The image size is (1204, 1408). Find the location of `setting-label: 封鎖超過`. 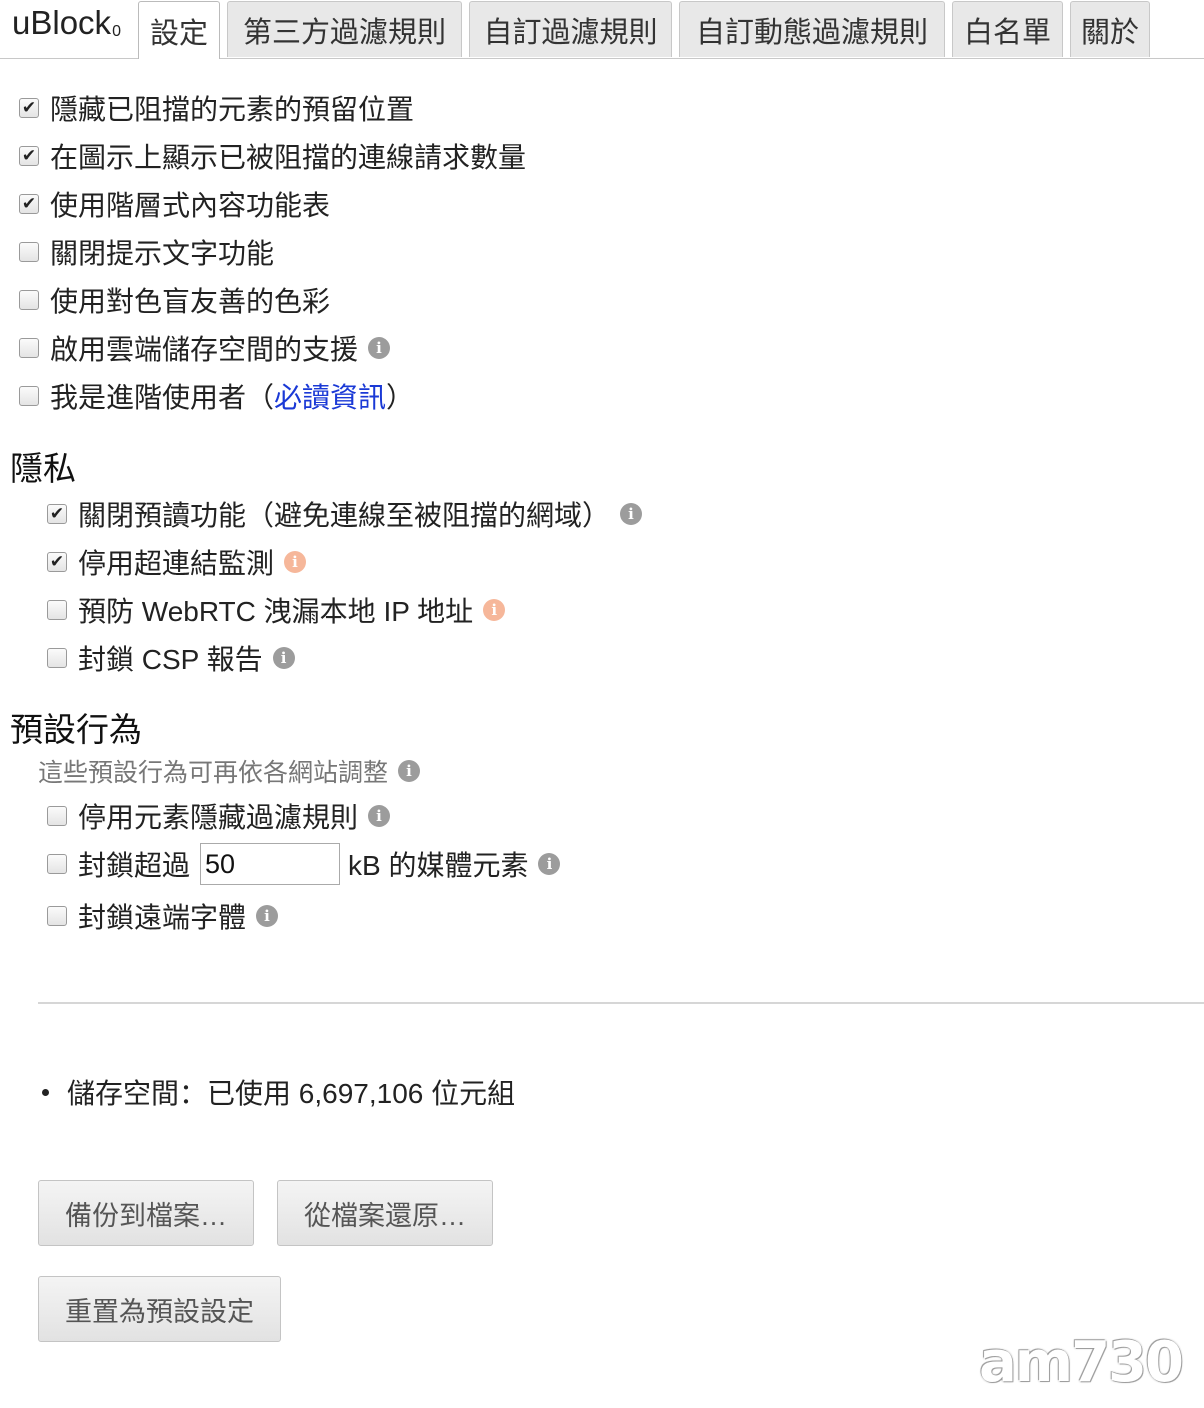

setting-label: 封鎖超過 is located at coordinates (134, 865).